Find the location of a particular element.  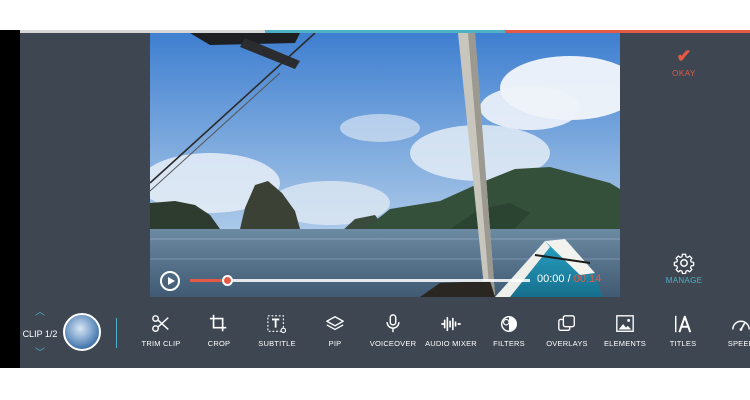

tool-voiceover: VOICEOVER is located at coordinates (393, 331).